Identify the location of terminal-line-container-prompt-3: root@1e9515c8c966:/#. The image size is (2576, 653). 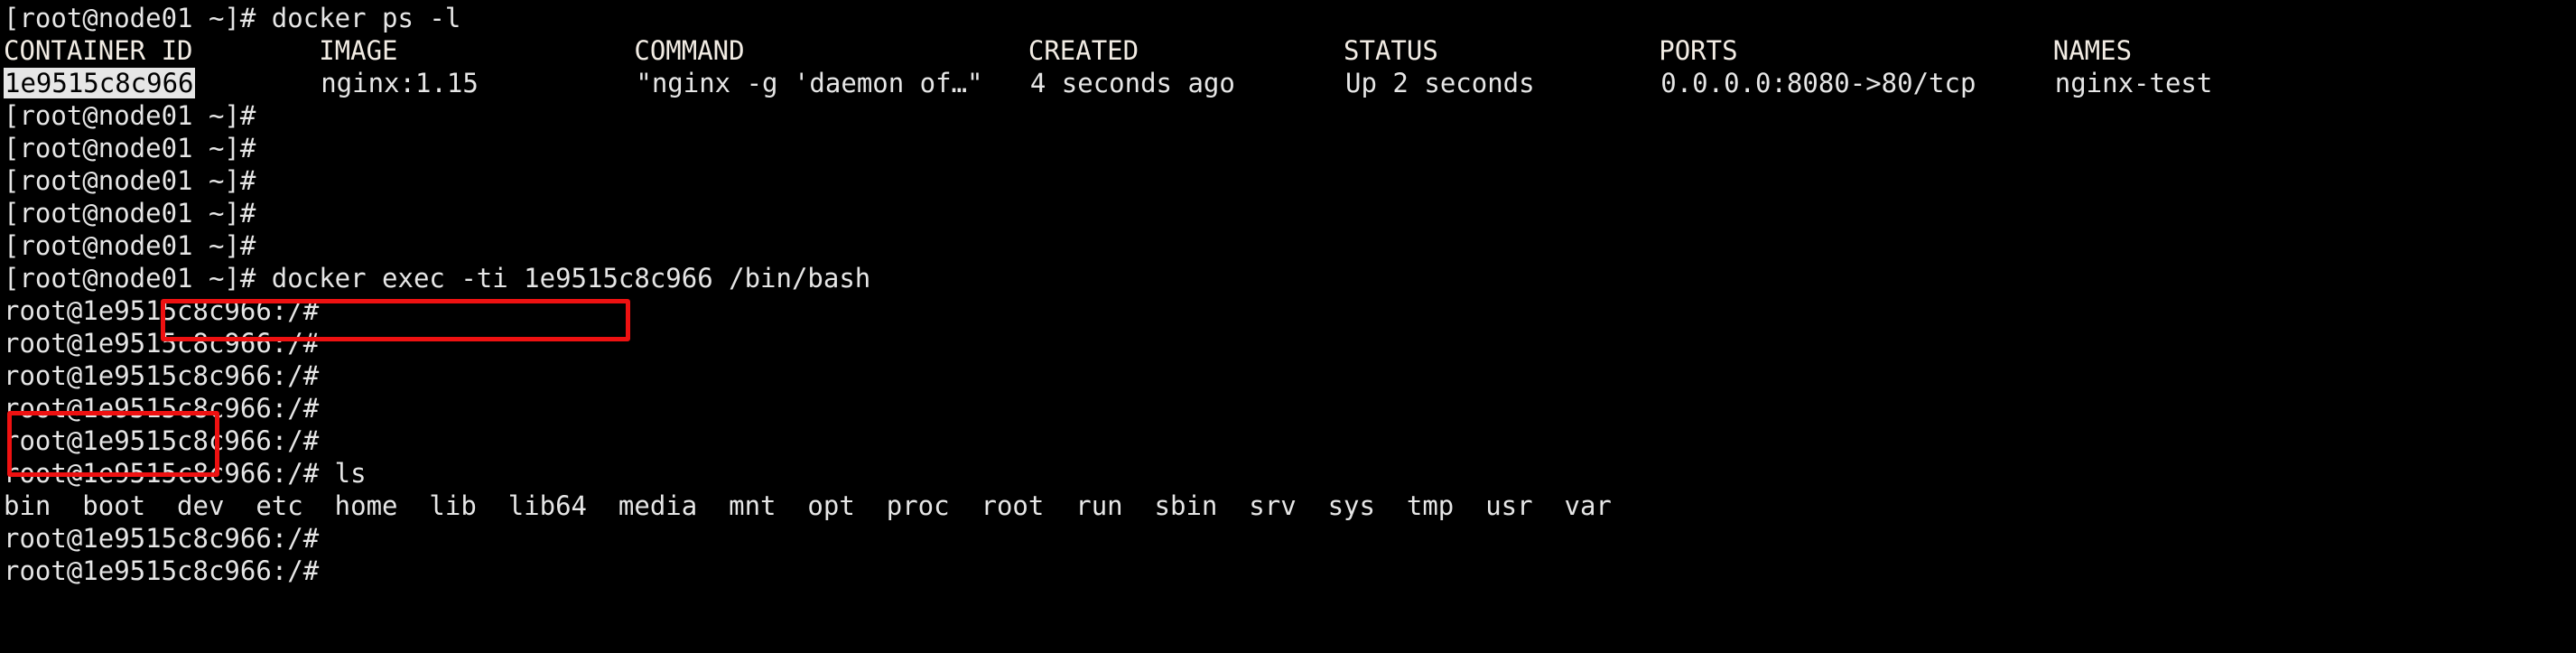
(169, 375).